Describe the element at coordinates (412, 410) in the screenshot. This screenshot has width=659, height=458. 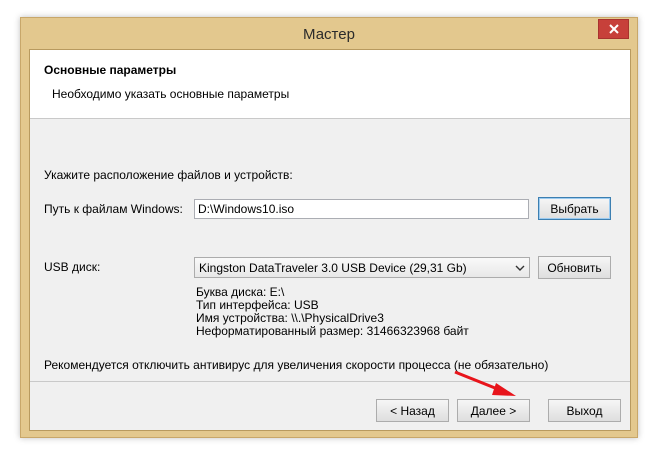
I see `back-button: < Назад` at that location.